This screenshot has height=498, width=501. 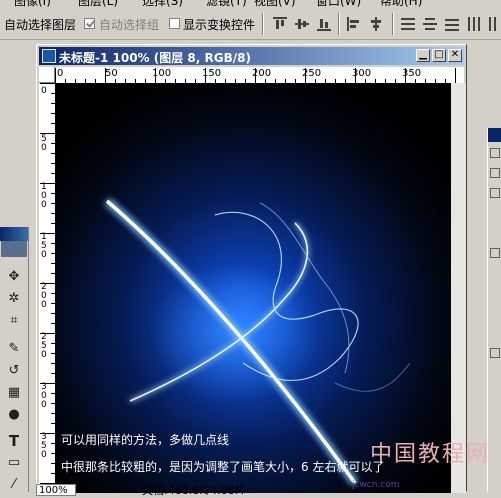 I want to click on burn-tool-icon: ●, so click(x=14, y=415).